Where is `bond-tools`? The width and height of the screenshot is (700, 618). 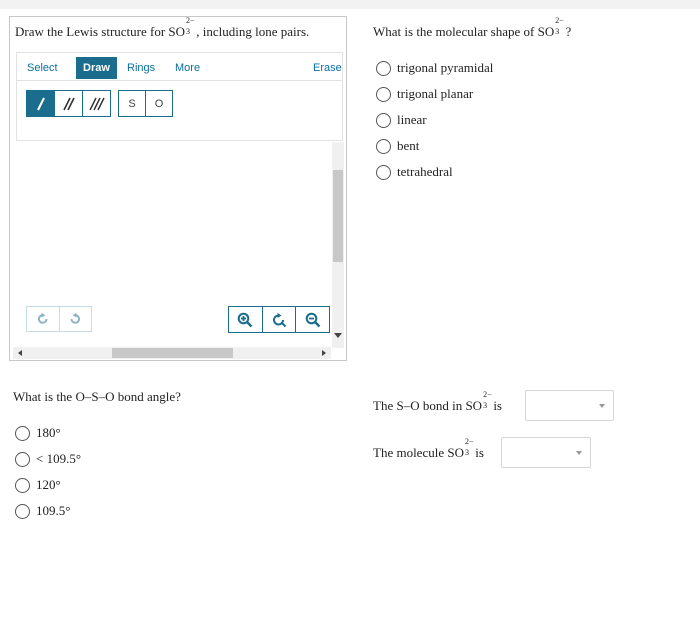 bond-tools is located at coordinates (68, 103).